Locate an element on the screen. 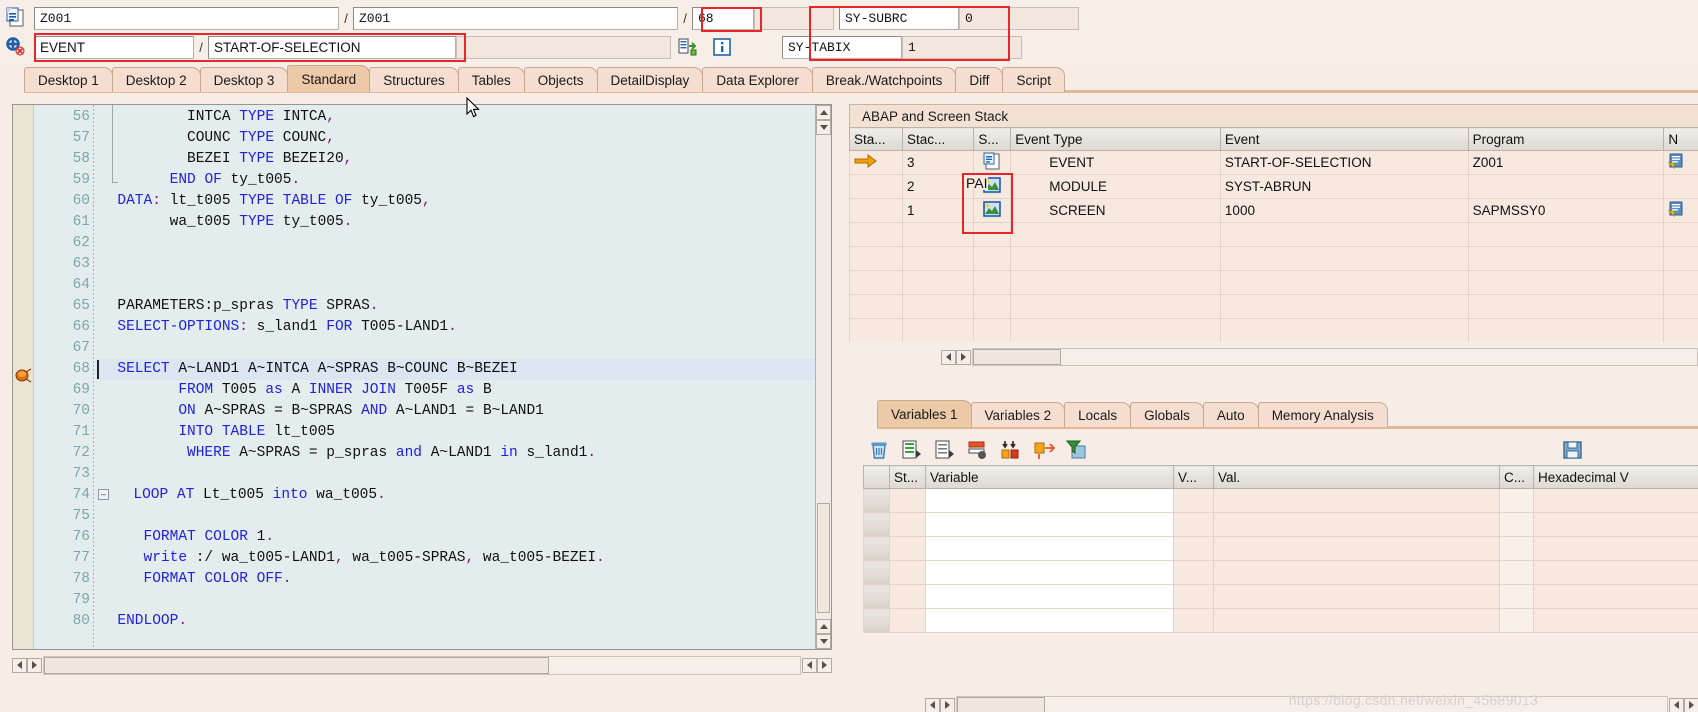 This screenshot has width=1698, height=712. editor-vertical-scrollbar is located at coordinates (823, 377).